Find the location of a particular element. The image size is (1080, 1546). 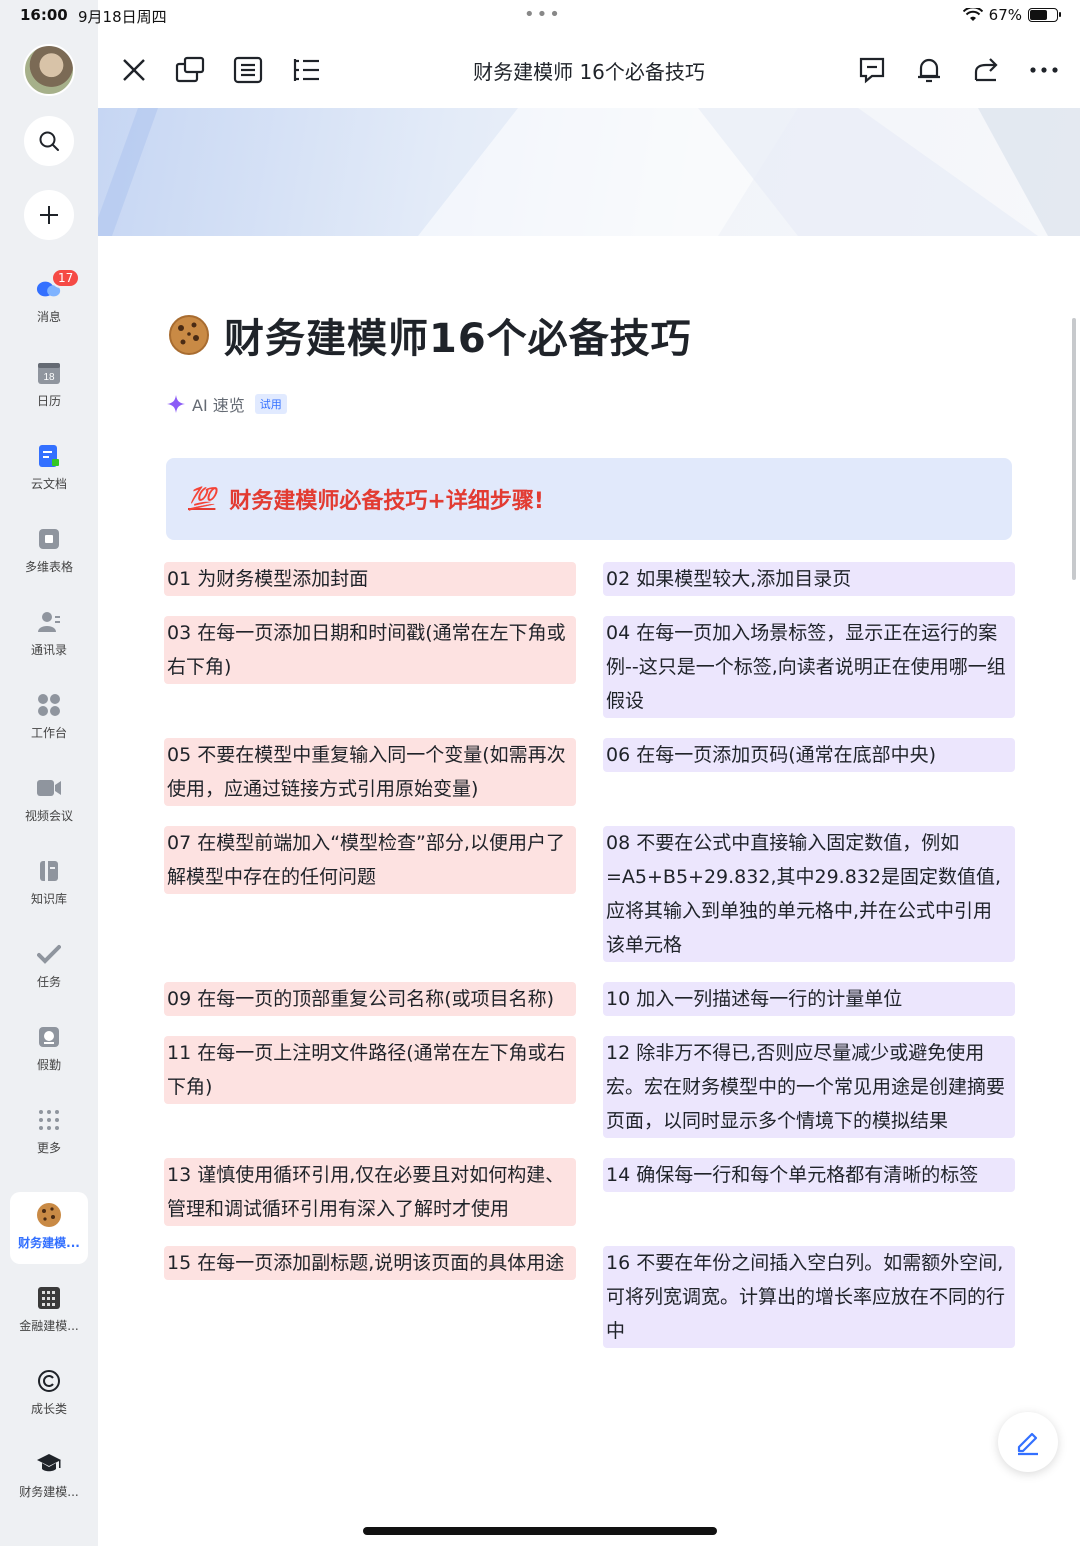

ai-summary-label: AI 速览 is located at coordinates (218, 405).